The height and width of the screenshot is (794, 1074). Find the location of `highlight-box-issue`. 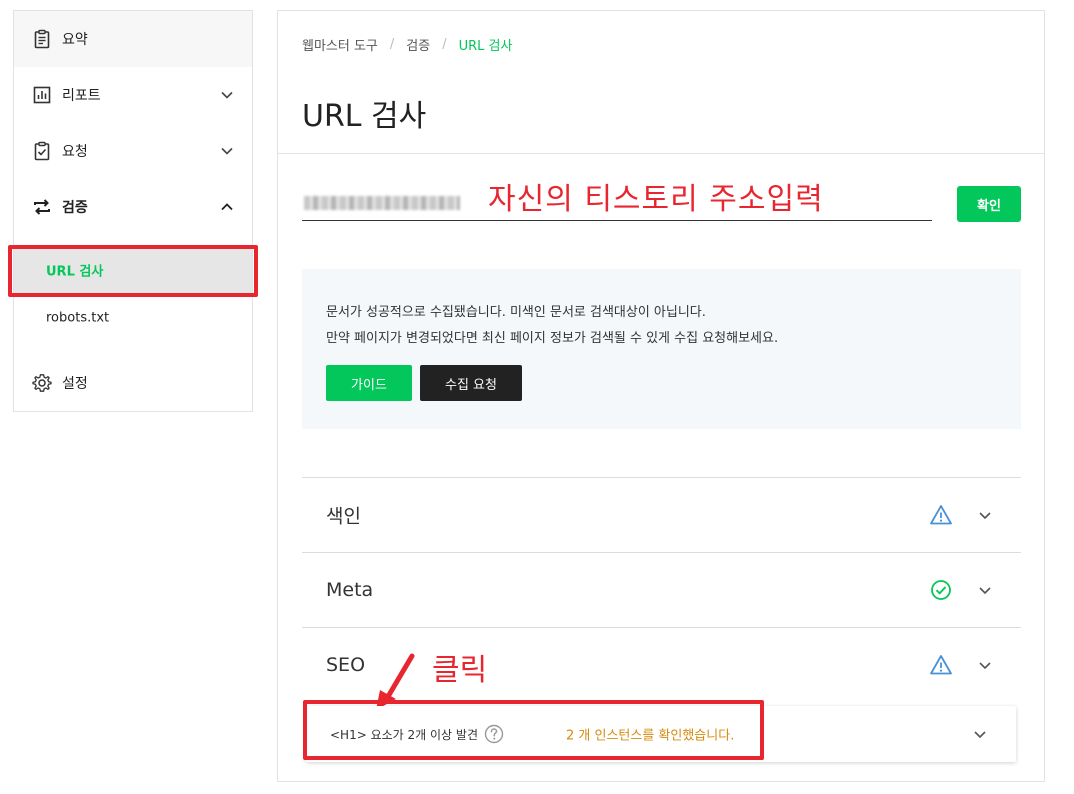

highlight-box-issue is located at coordinates (533, 730).